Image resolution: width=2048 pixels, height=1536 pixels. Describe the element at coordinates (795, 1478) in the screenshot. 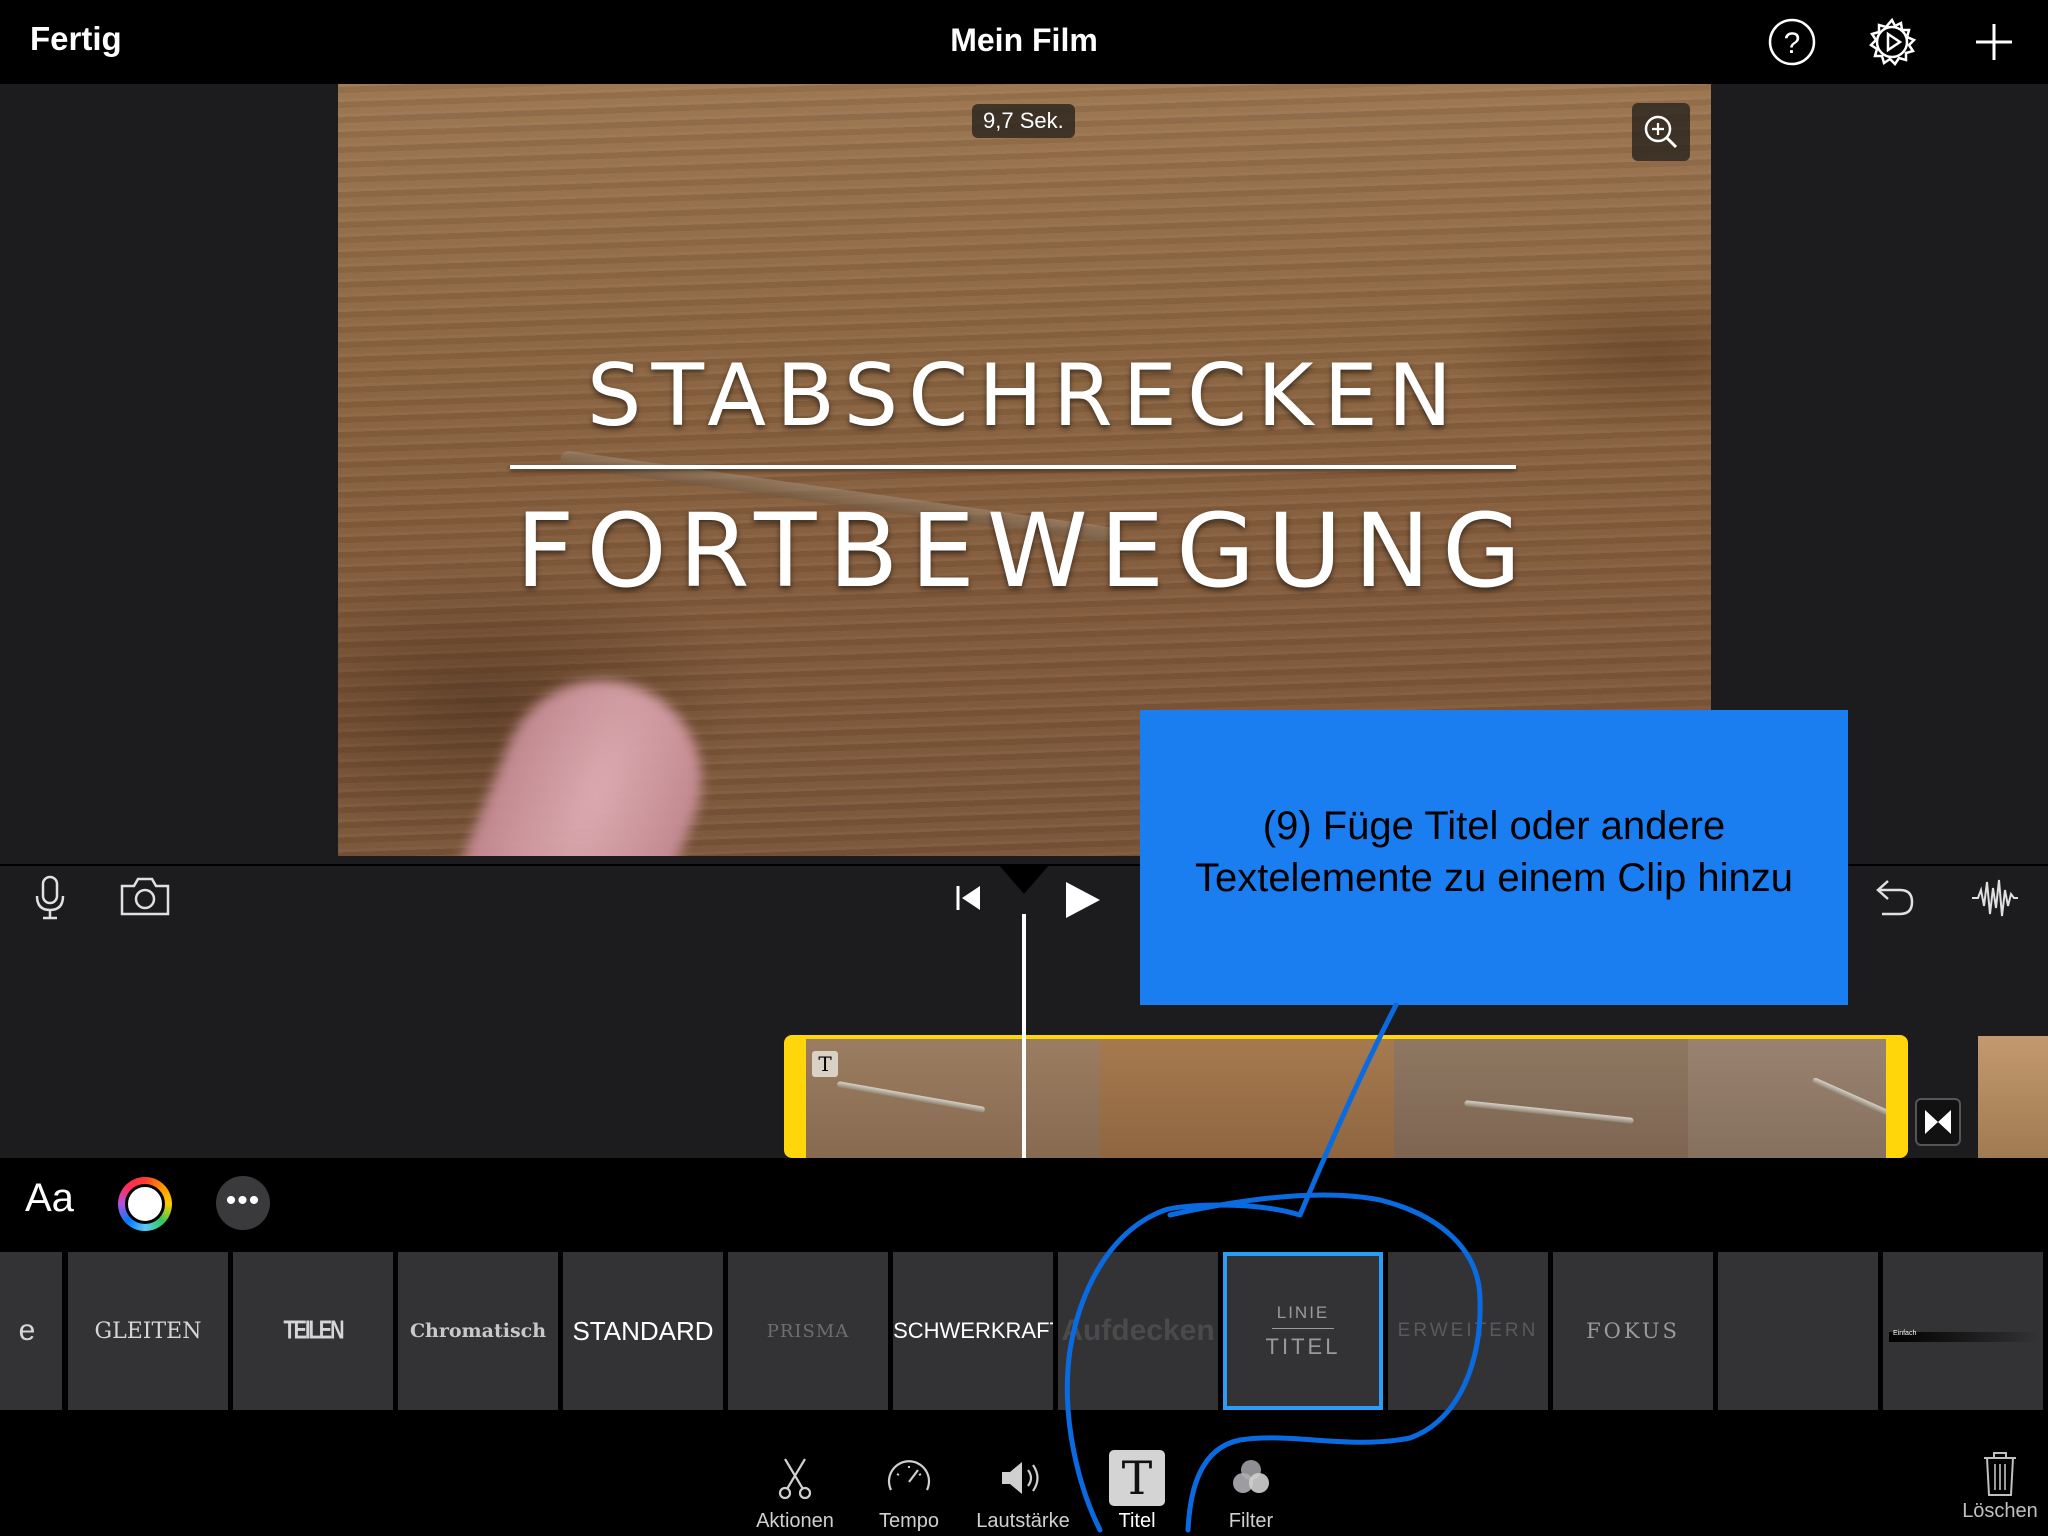

I see `scissors-icon` at that location.